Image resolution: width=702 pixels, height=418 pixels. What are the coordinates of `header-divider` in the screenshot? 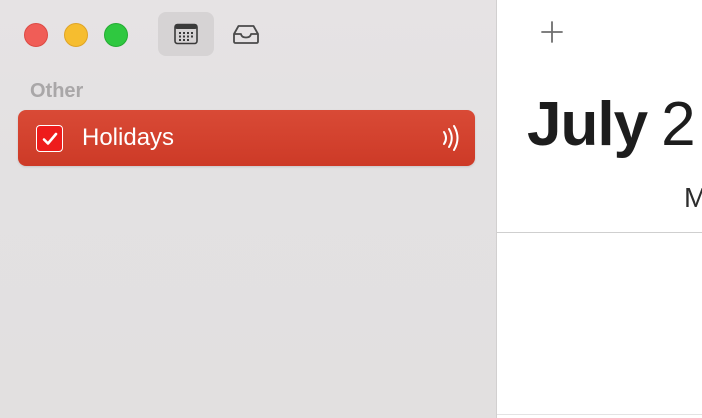 It's located at (599, 232).